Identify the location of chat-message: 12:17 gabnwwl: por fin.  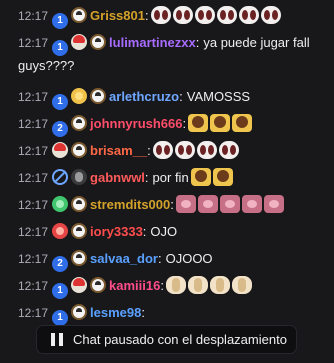
(167, 181).